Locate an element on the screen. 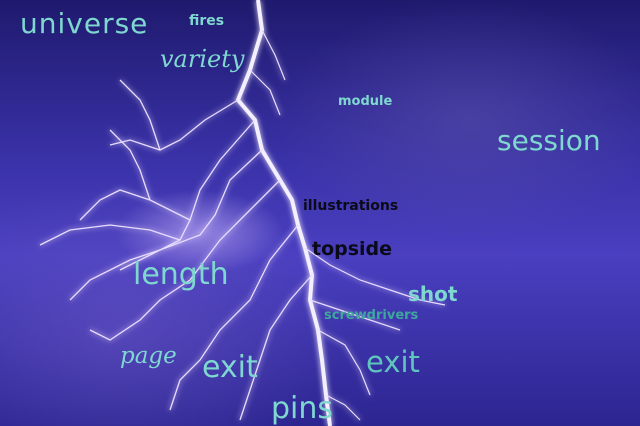 The height and width of the screenshot is (426, 640). word-shot: shot is located at coordinates (433, 294).